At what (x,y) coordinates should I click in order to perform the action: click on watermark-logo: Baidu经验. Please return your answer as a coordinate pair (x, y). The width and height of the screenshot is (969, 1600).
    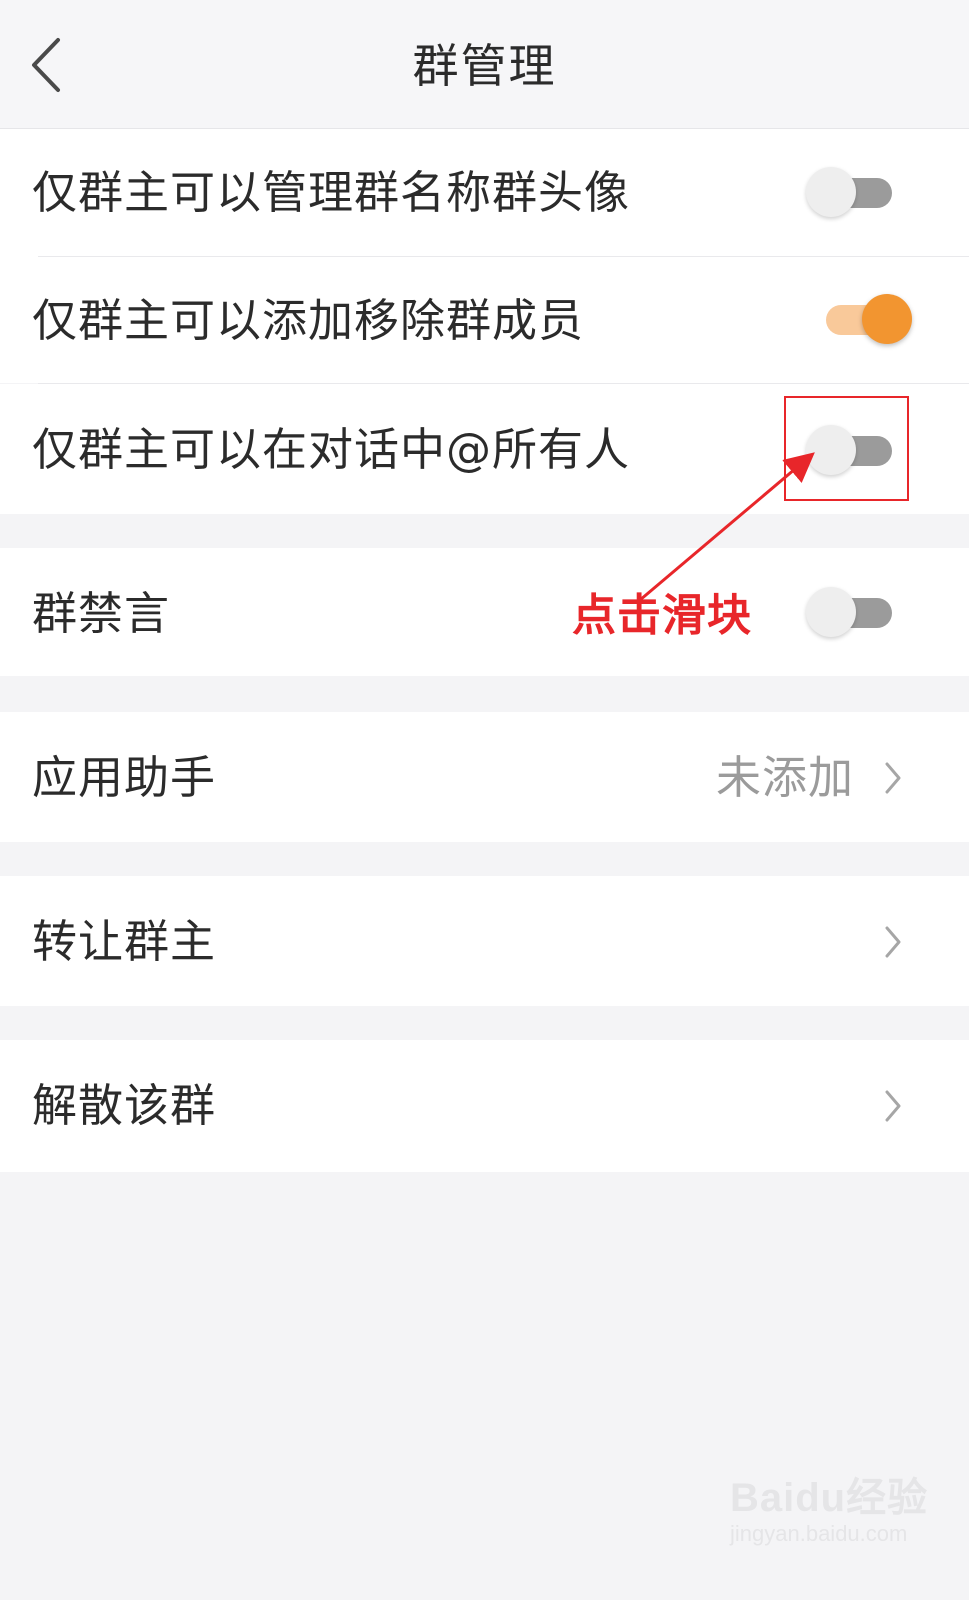
    Looking at the image, I should click on (829, 1498).